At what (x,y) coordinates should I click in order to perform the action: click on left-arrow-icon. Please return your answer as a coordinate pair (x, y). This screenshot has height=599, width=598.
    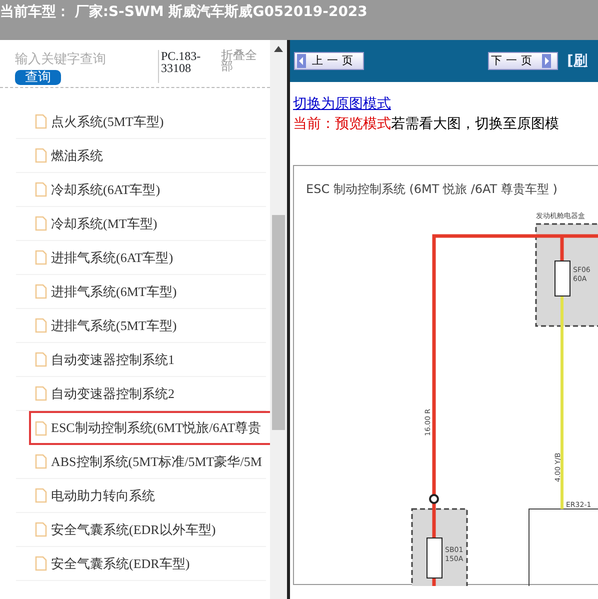
    Looking at the image, I should click on (301, 61).